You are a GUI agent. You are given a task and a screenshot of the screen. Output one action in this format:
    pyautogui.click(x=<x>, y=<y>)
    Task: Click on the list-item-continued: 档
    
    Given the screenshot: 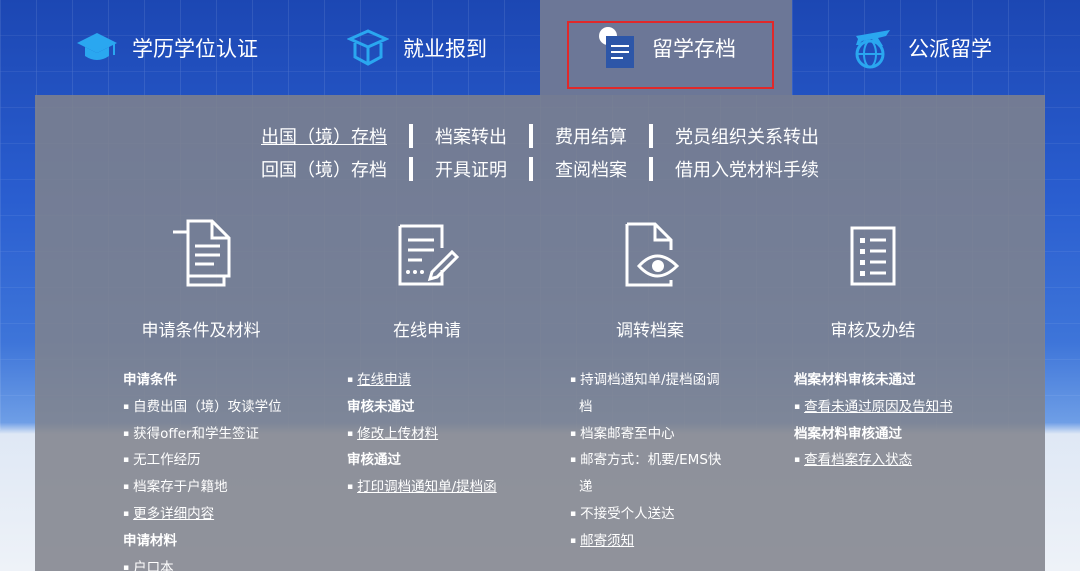 What is the action you would take?
    pyautogui.click(x=586, y=406)
    